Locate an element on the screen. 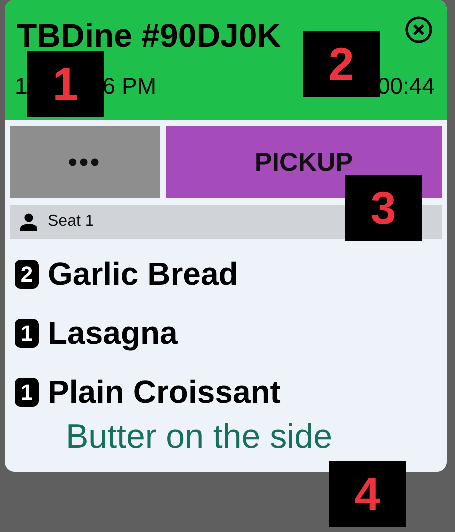 The image size is (455, 532). callout-badge: 4 is located at coordinates (367, 494).